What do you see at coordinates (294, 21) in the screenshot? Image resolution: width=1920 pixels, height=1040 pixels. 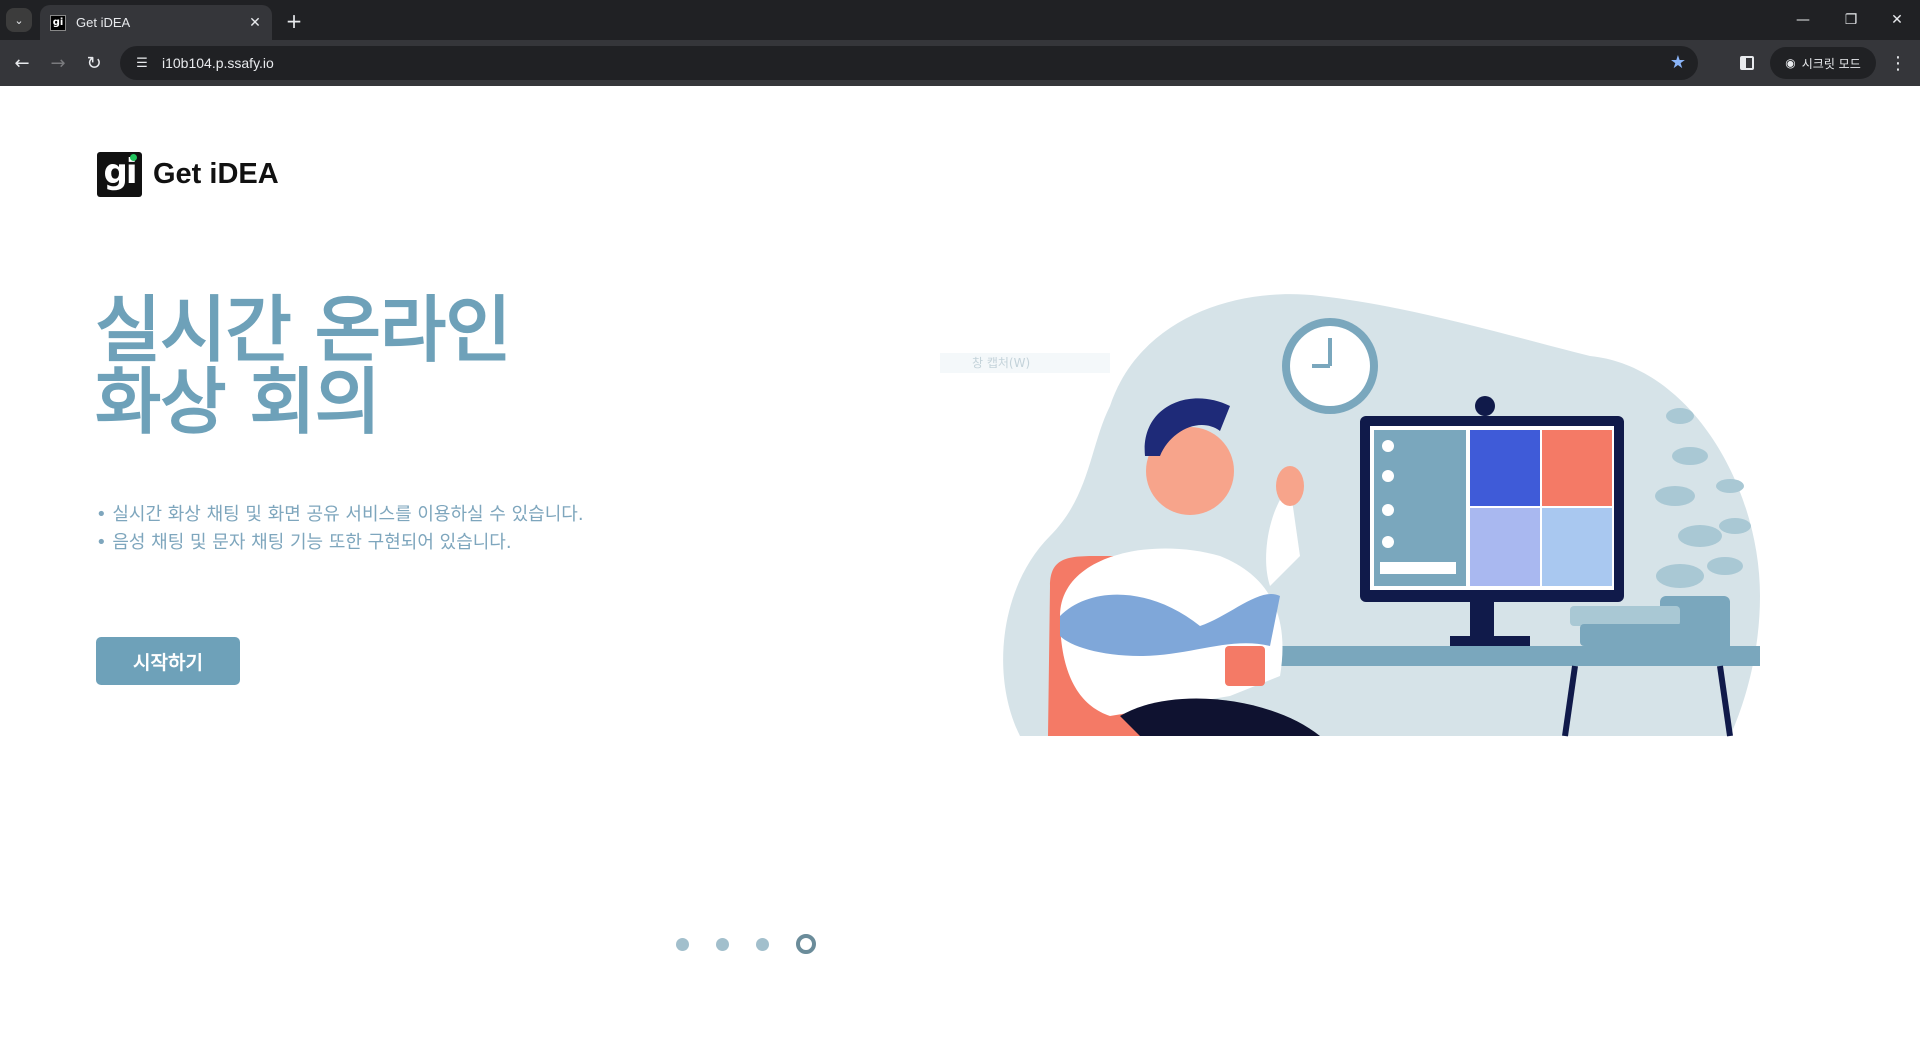 I see `new-tab-button: +` at bounding box center [294, 21].